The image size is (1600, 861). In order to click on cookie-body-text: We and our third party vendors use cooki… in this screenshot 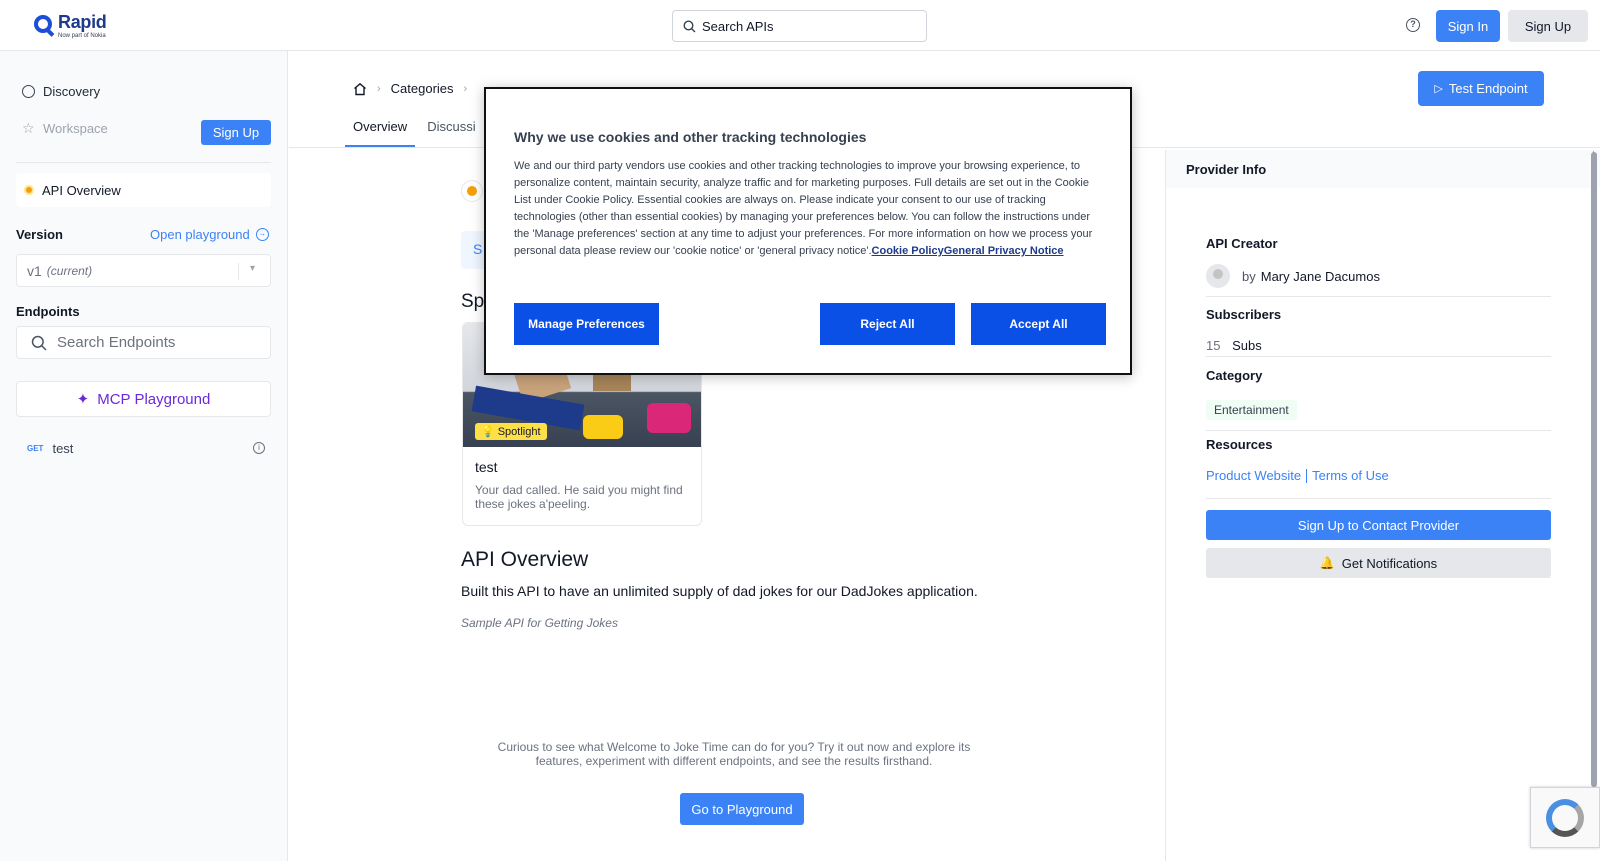, I will do `click(803, 208)`.